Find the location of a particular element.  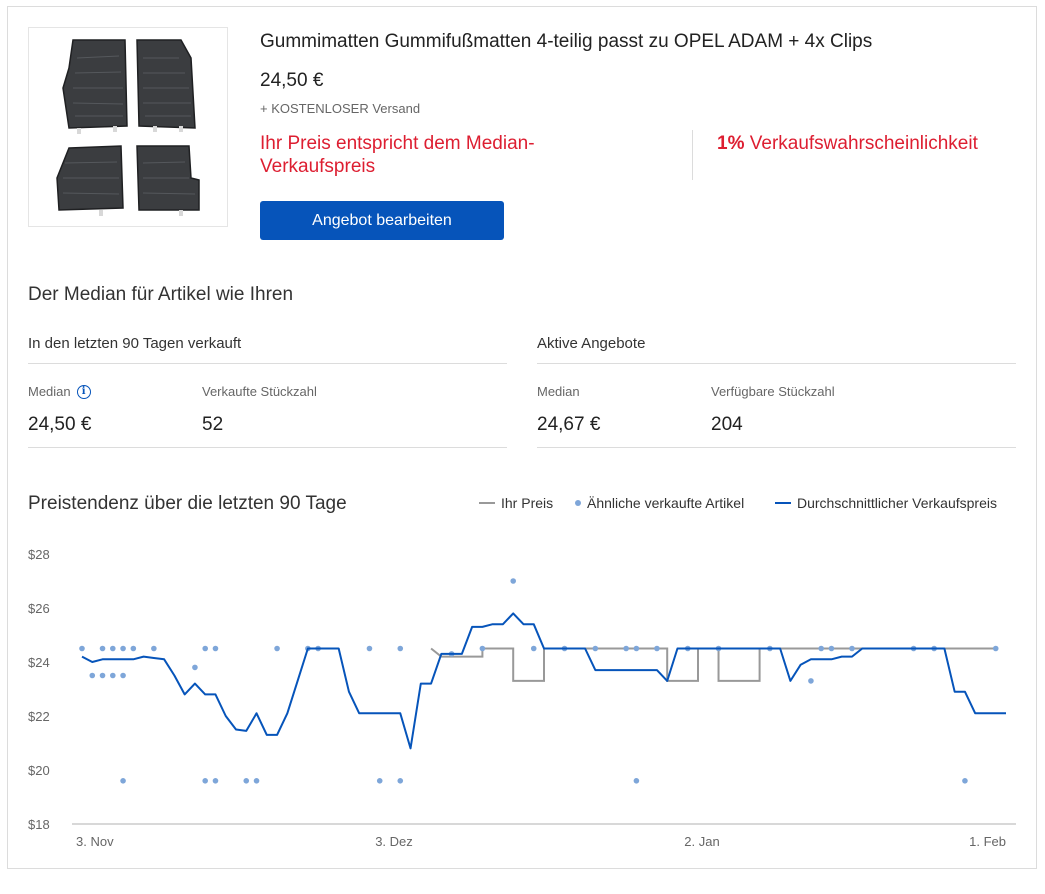

x-tick-label: 2. Jan is located at coordinates (701, 841).